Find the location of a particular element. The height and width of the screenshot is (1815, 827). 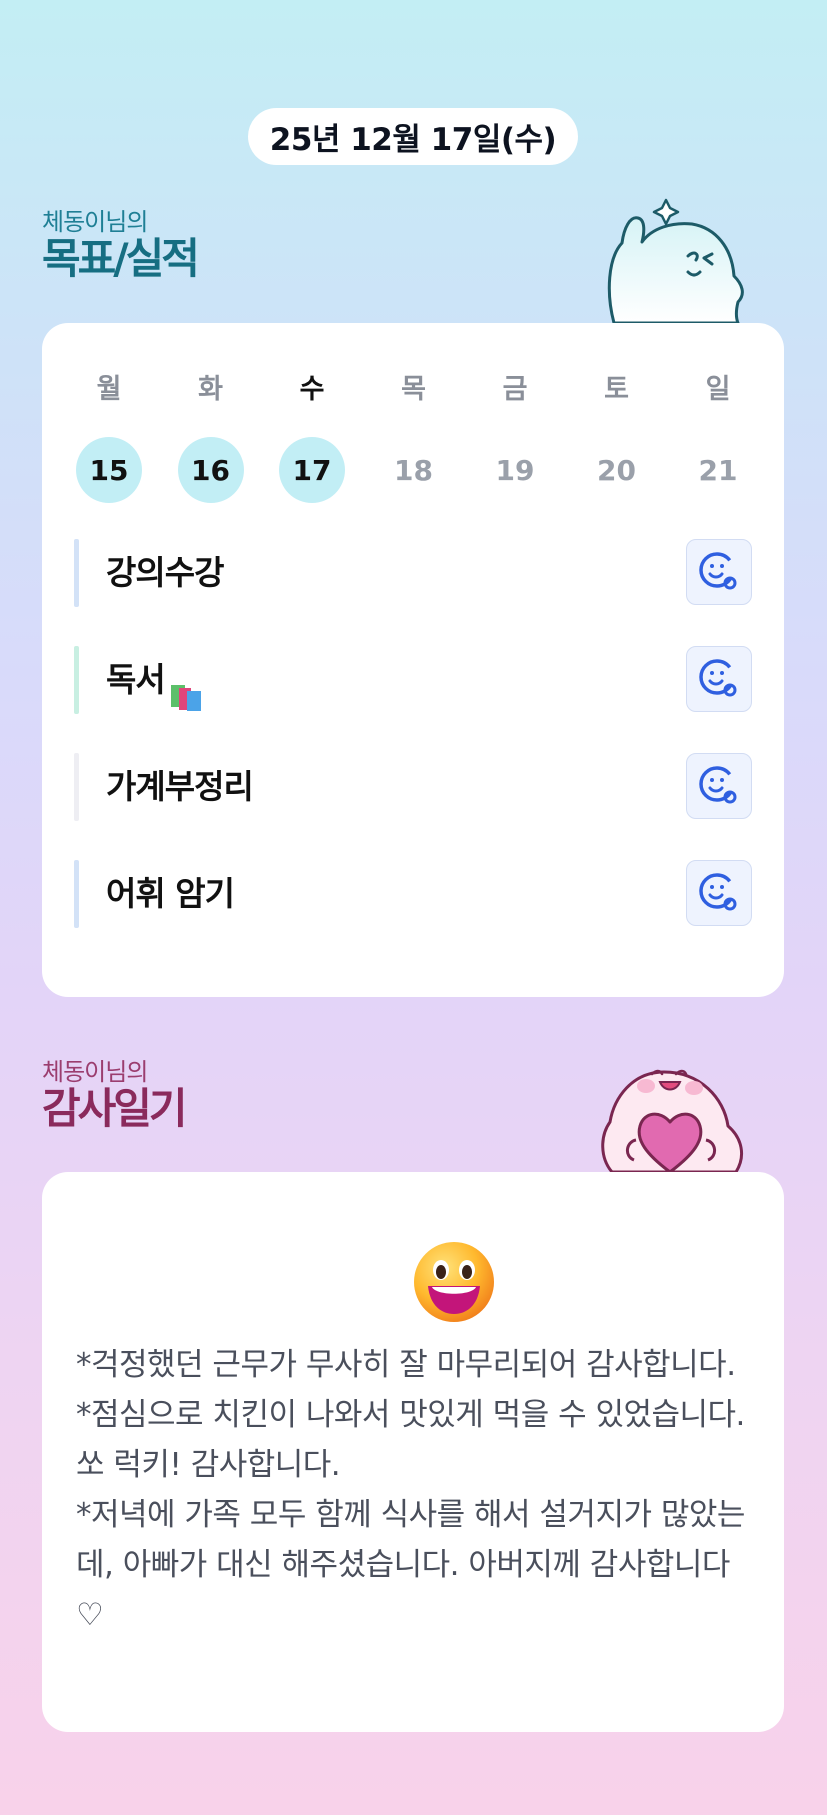

calendar-day: 월 15 is located at coordinates (109, 438).